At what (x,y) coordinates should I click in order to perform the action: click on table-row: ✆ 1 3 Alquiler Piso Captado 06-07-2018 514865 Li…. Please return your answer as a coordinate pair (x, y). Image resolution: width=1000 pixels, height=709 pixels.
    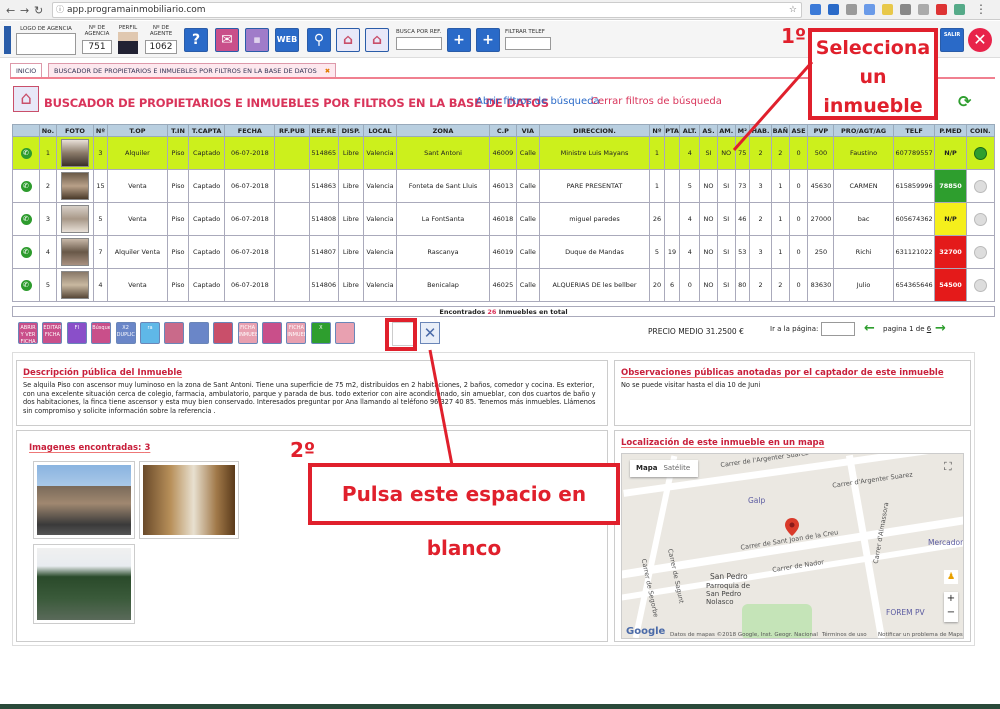
    Looking at the image, I should click on (503, 153).